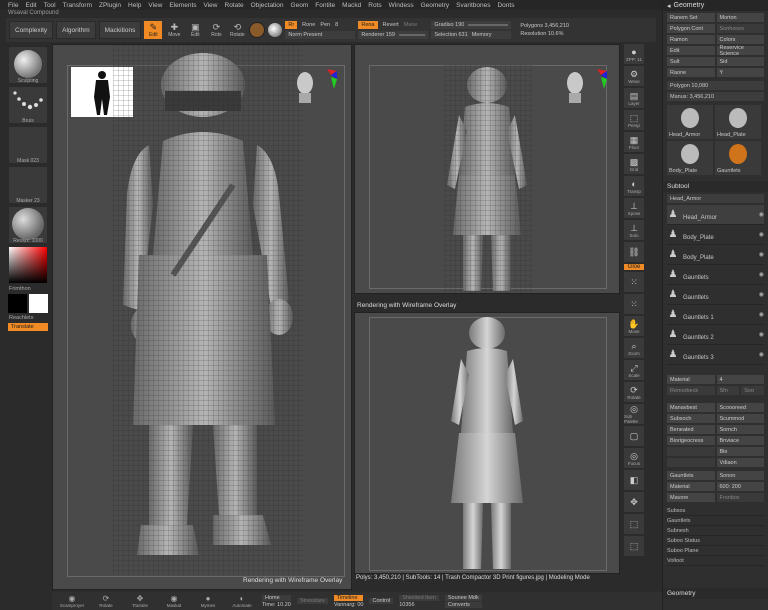 This screenshot has height=610, width=768. What do you see at coordinates (216, 30) in the screenshot?
I see `tool-rots-button: ⟳ Rots` at bounding box center [216, 30].